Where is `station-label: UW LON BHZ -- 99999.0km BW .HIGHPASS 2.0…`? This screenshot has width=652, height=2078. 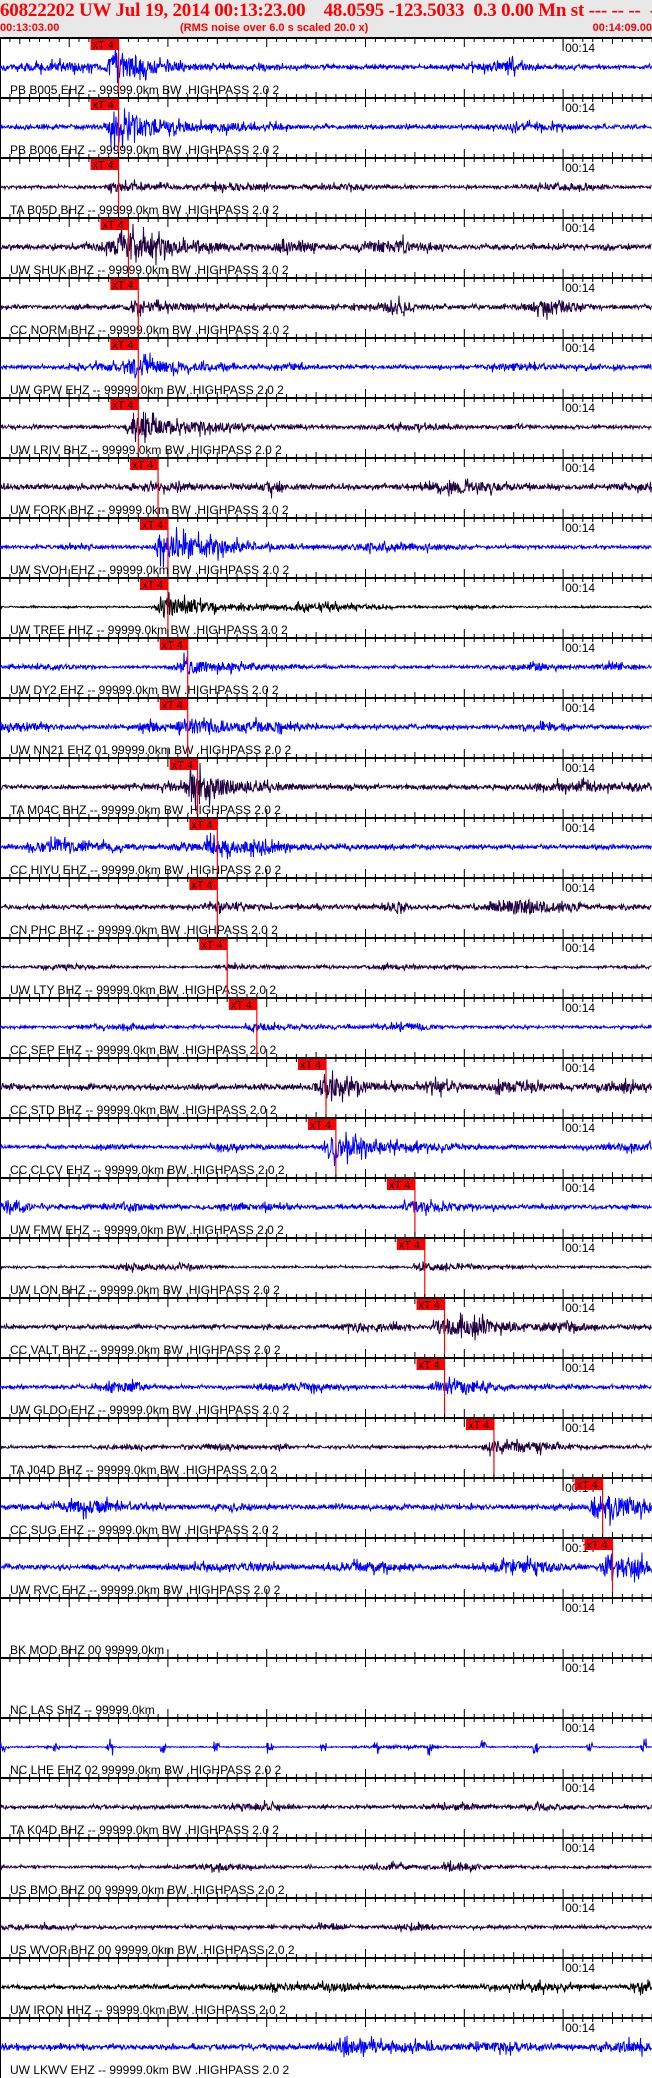
station-label: UW LON BHZ -- 99999.0km BW .HIGHPASS 2.0… is located at coordinates (145, 1290).